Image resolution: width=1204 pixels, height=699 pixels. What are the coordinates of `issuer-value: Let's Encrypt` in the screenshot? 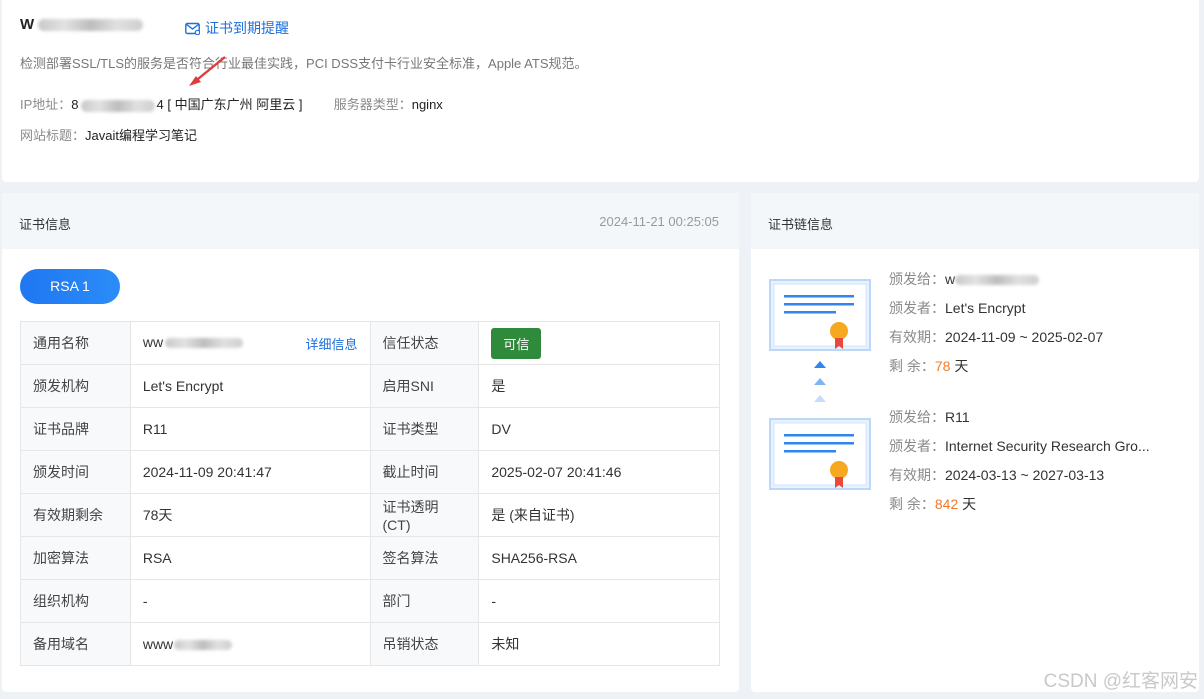 It's located at (985, 308).